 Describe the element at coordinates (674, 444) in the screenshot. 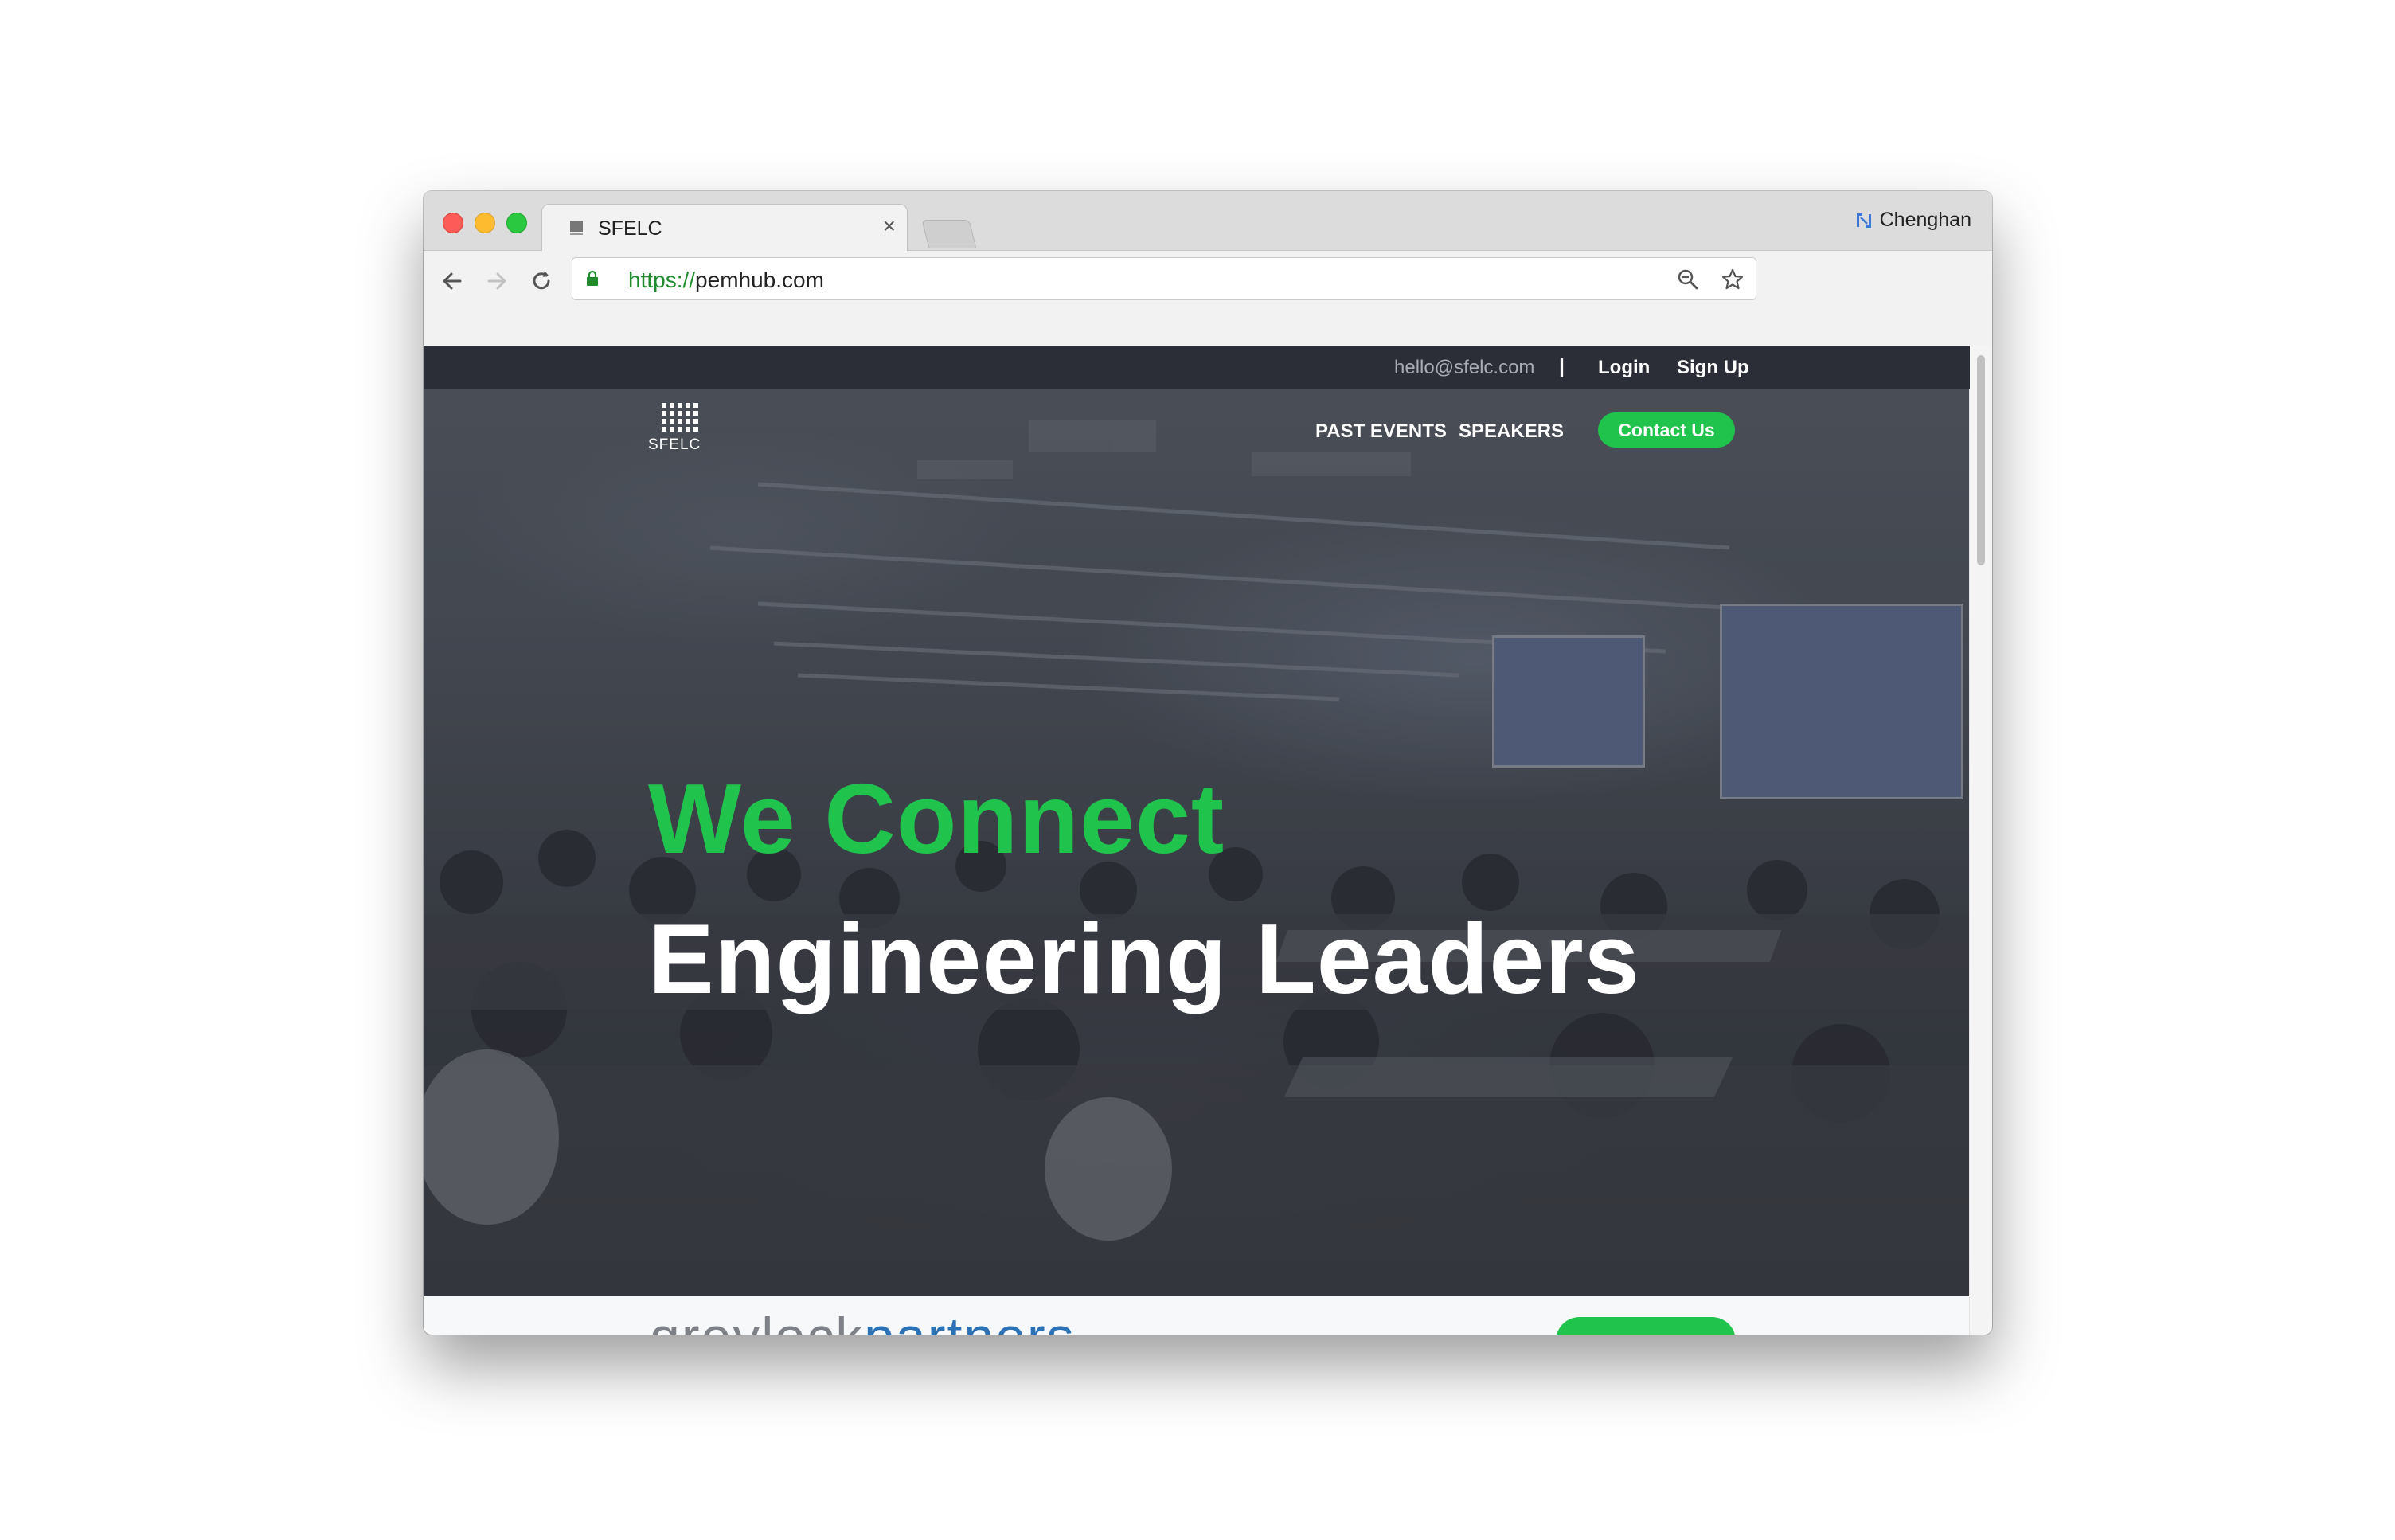

I see `logo-text: SFELC` at that location.